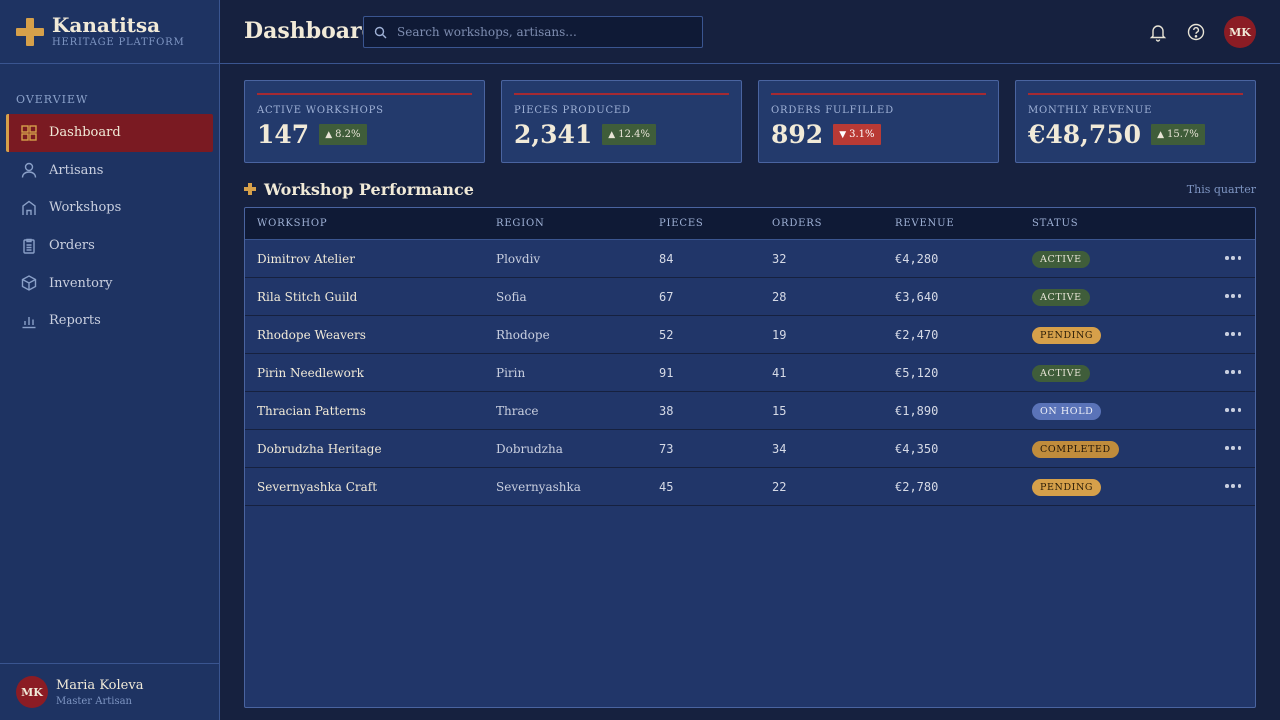 The height and width of the screenshot is (720, 1280). What do you see at coordinates (364, 121) in the screenshot?
I see `stat-card-active-workshops: ACTIVE WORKSHOPS 147 ▲ 8.2%` at bounding box center [364, 121].